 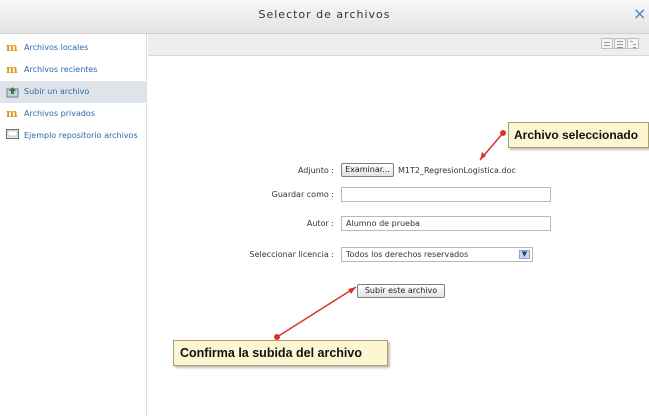 I want to click on annotation-dot, so click(x=503, y=133).